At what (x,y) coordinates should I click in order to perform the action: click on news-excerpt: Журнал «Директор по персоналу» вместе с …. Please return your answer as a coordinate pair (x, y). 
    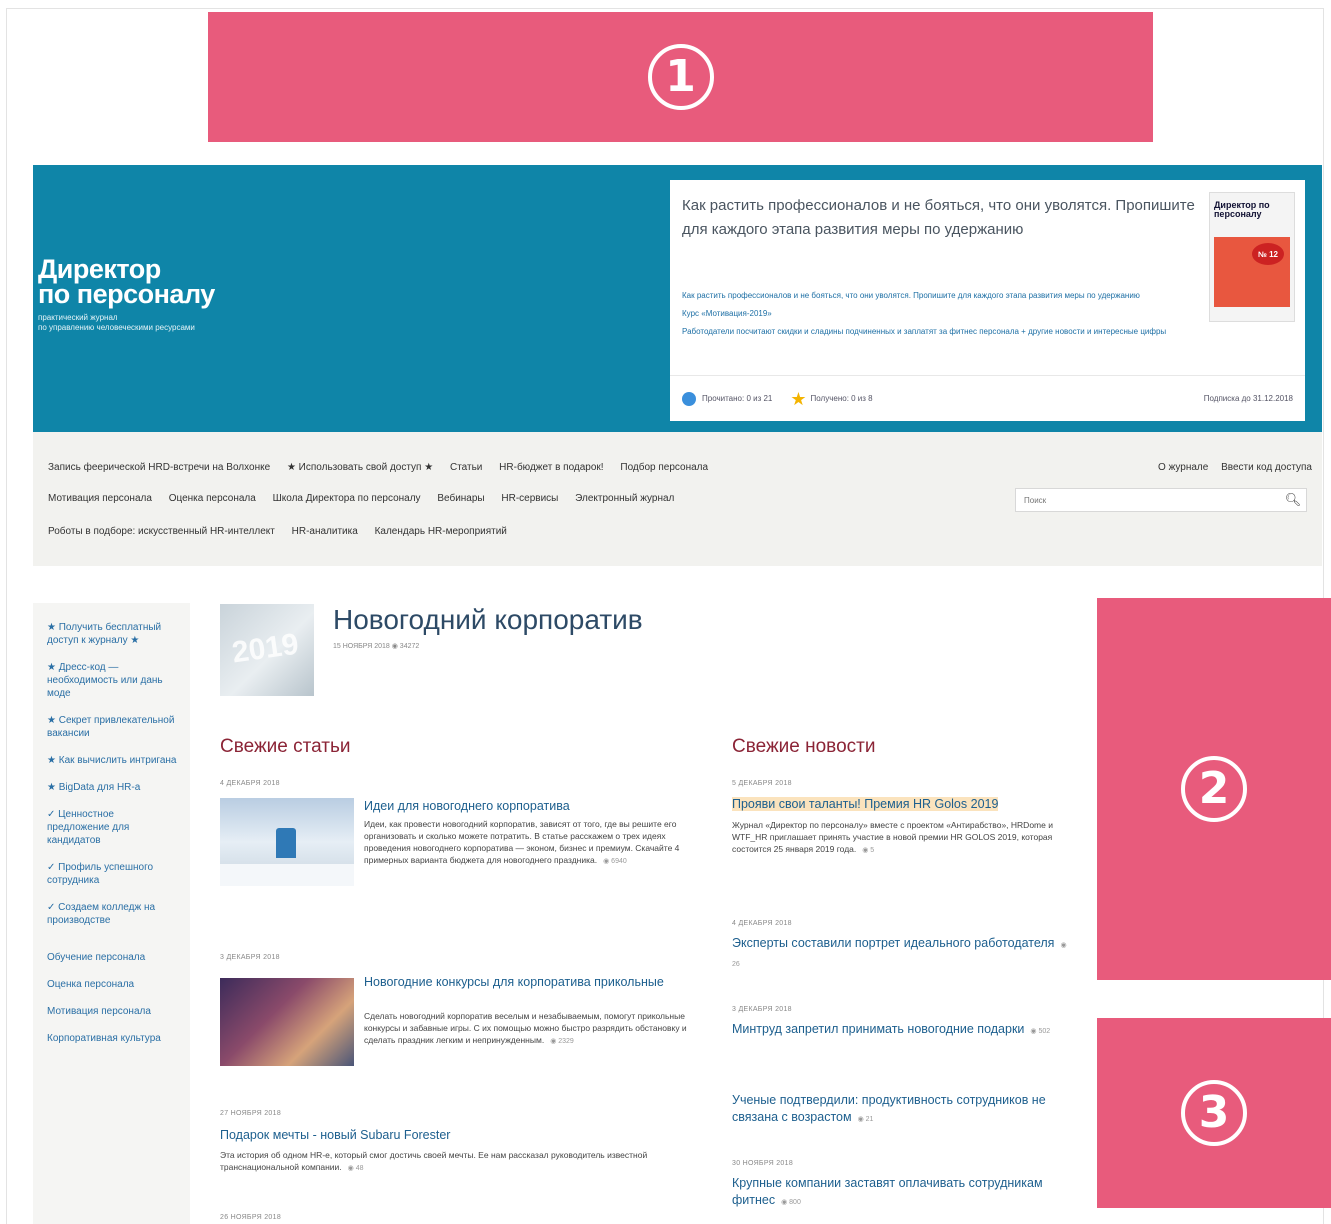
    Looking at the image, I should click on (892, 837).